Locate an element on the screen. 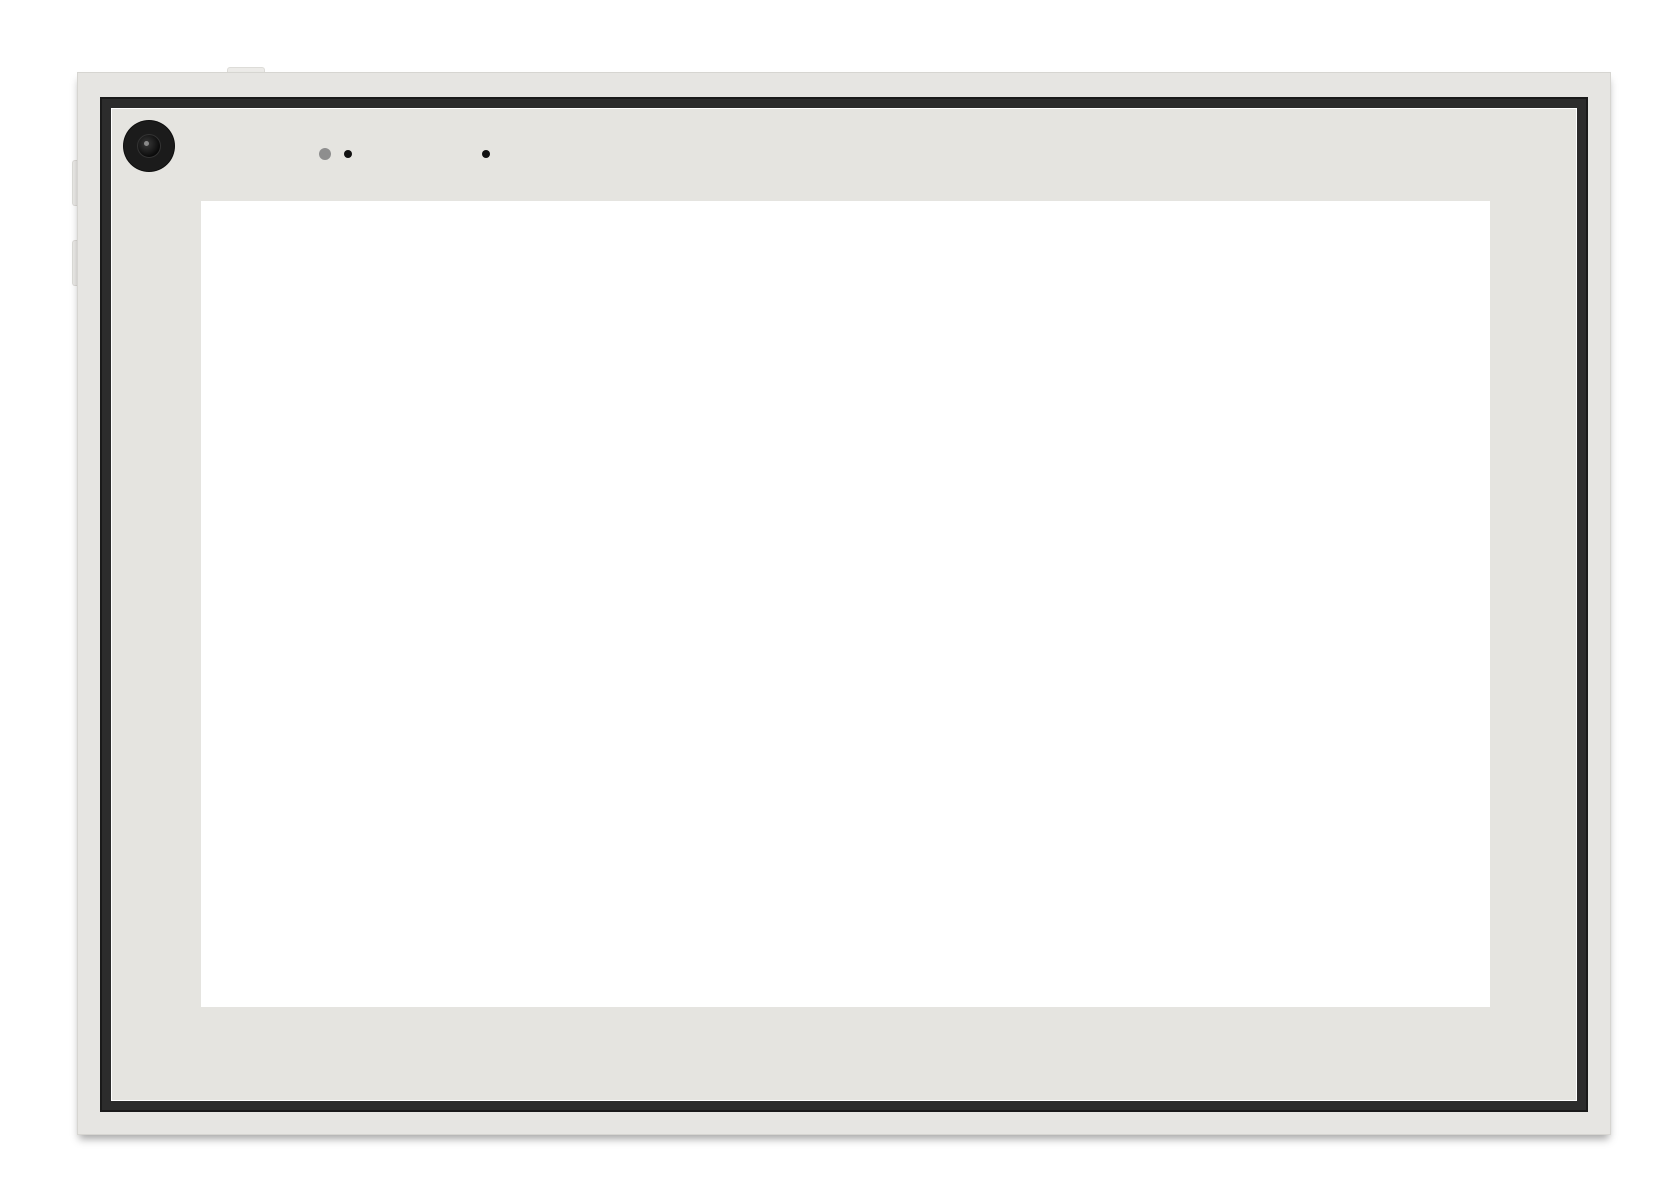 This screenshot has height=1200, width=1680. ambient-light-sensor-icon is located at coordinates (325, 154).